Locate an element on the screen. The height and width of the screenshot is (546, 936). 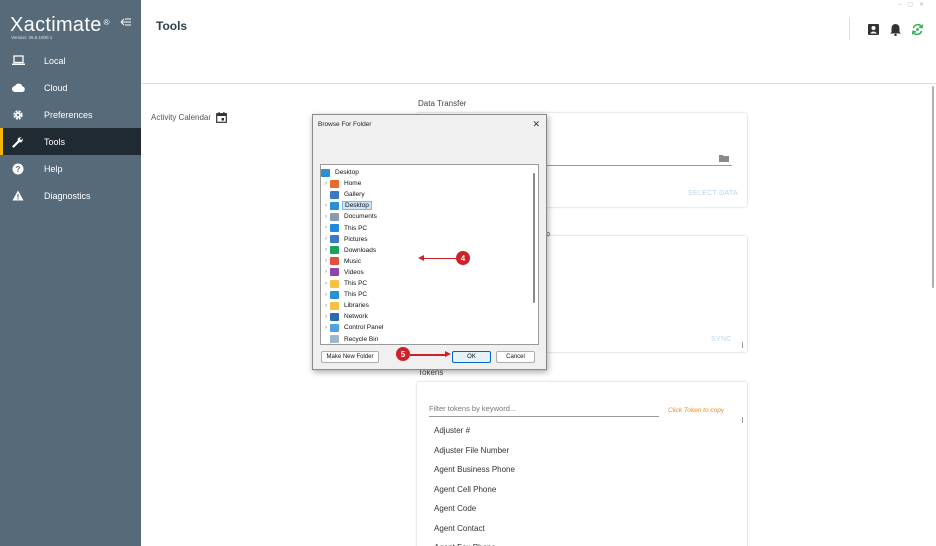
sidebar-item-local: Local is located at coordinates (70, 60).